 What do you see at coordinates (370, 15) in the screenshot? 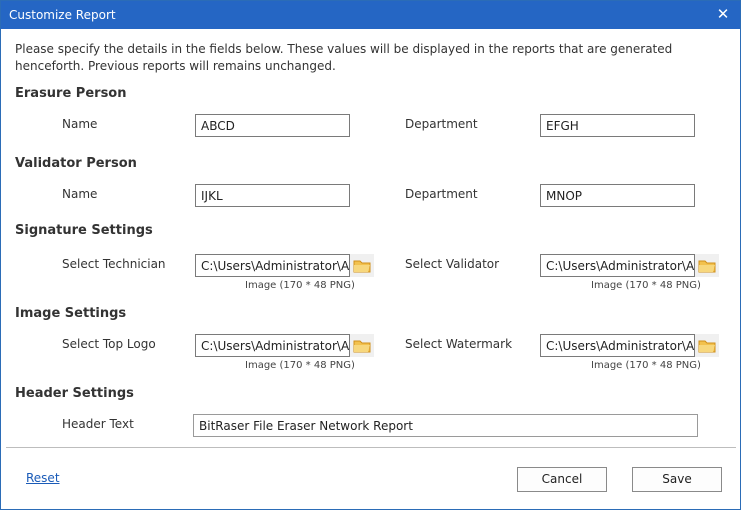
I see `title-bar: Customize Report ✕` at bounding box center [370, 15].